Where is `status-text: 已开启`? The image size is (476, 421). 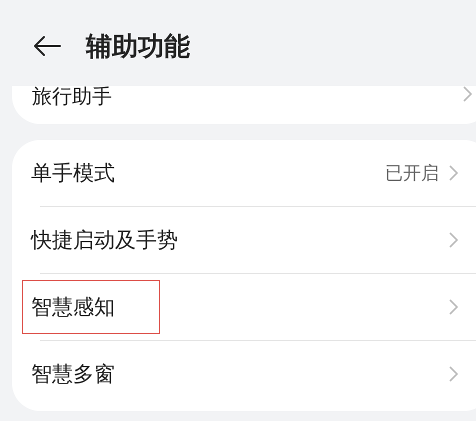 status-text: 已开启 is located at coordinates (412, 173).